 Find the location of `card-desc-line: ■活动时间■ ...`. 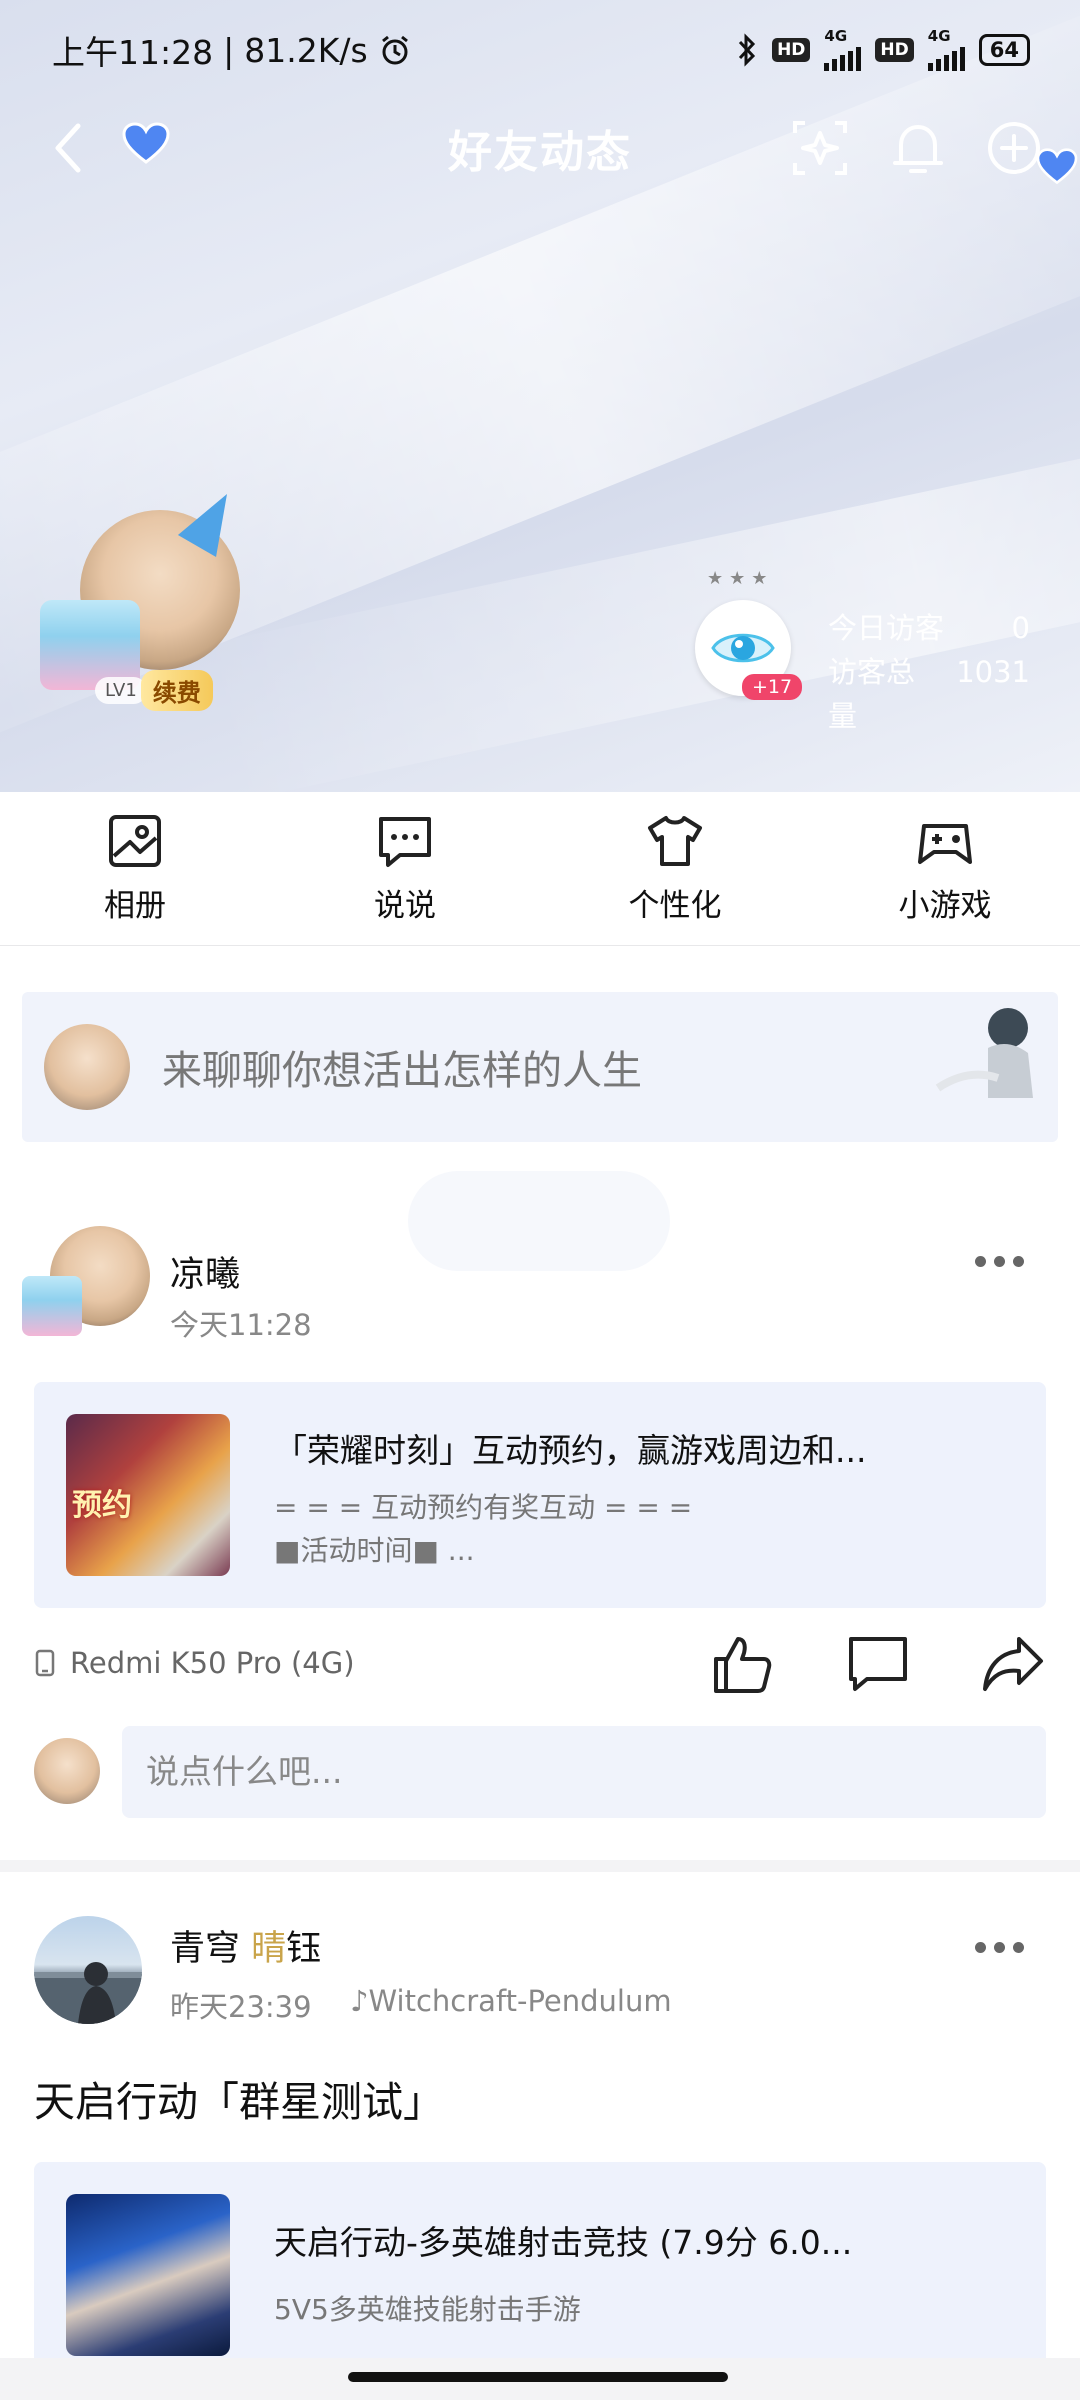

card-desc-line: ■活动时间■ ... is located at coordinates (374, 1550).